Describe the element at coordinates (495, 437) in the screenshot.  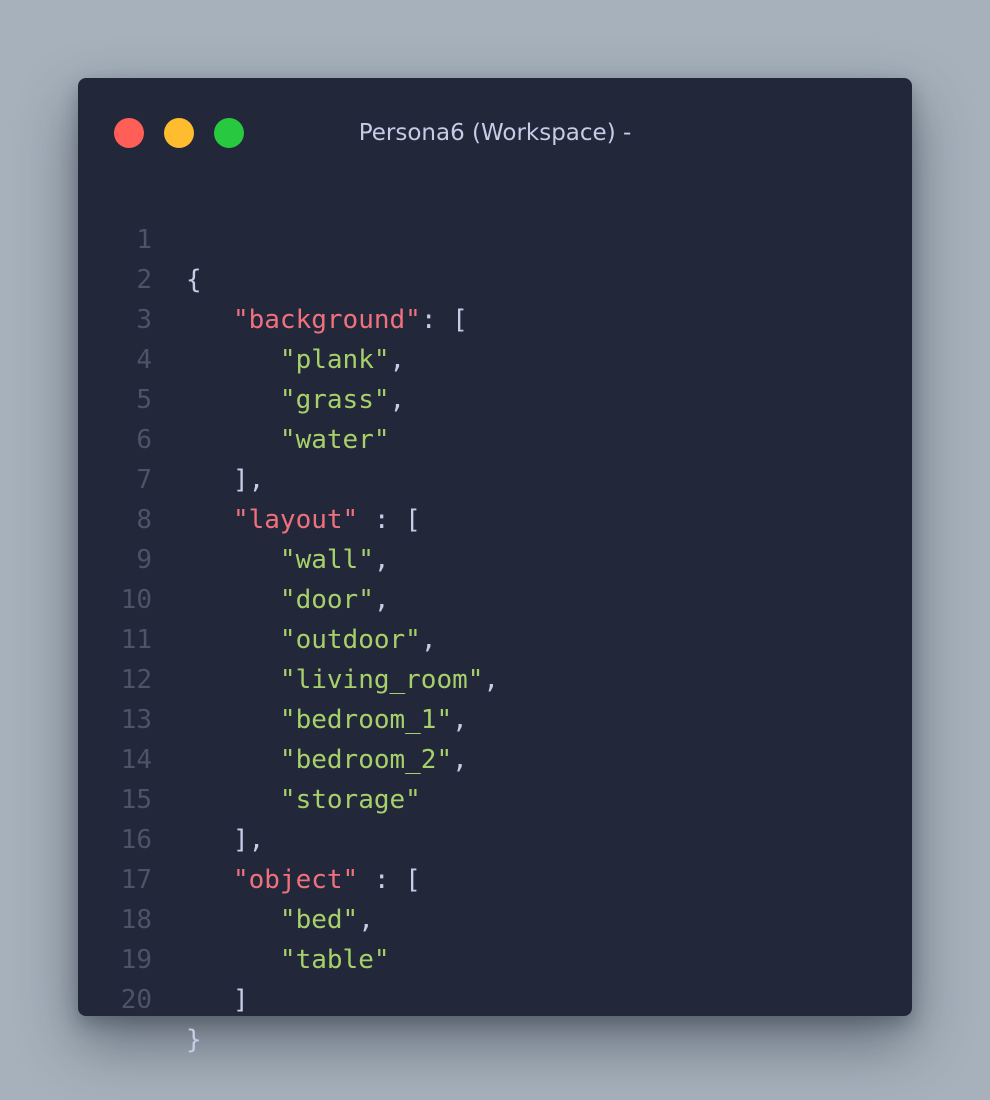
I see `code-line: 6 ],` at that location.